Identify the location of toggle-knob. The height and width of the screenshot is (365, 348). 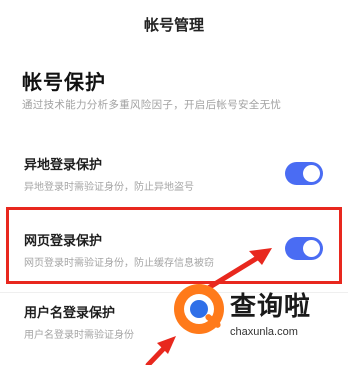
(311, 173).